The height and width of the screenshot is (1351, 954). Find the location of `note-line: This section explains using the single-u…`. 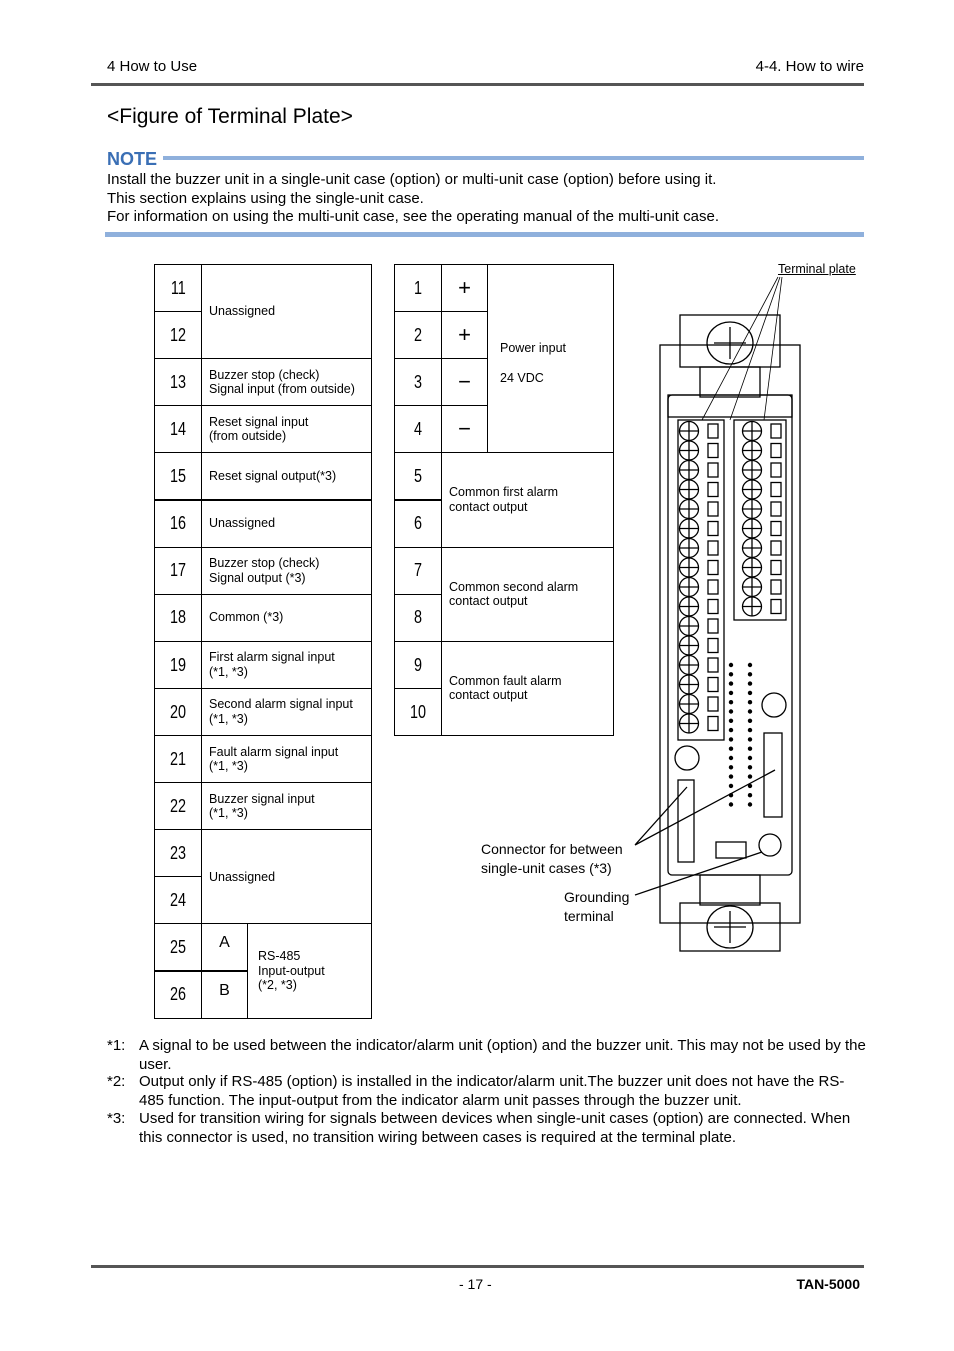

note-line: This section explains using the single-u… is located at coordinates (265, 198).